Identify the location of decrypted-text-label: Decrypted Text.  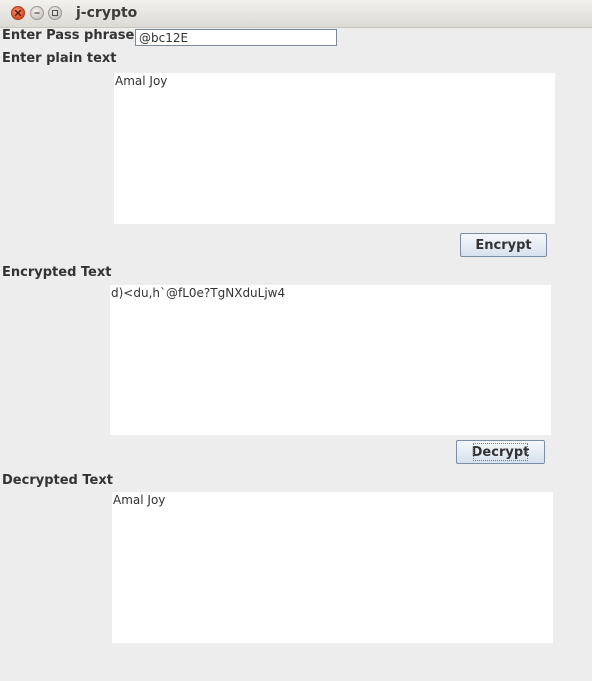
(57, 480).